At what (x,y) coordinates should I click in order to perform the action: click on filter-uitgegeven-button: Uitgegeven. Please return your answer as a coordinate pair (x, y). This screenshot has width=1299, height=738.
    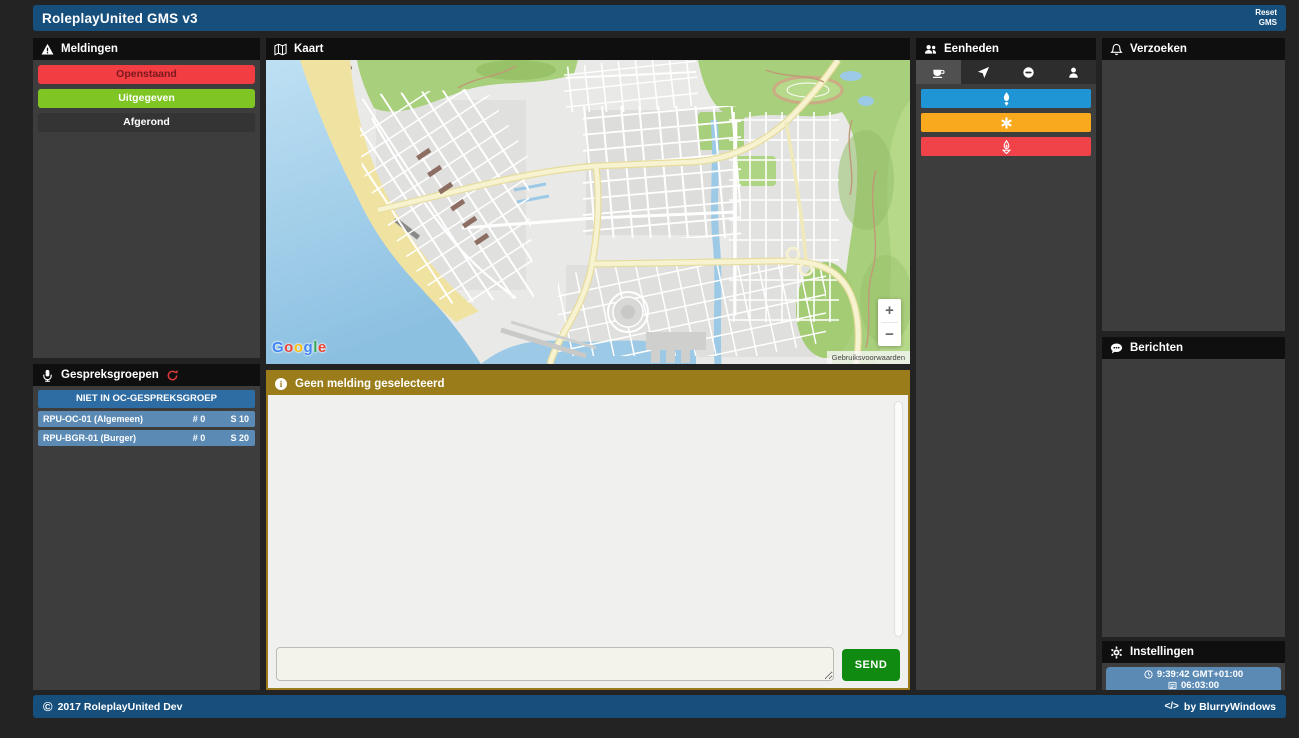
    Looking at the image, I should click on (146, 98).